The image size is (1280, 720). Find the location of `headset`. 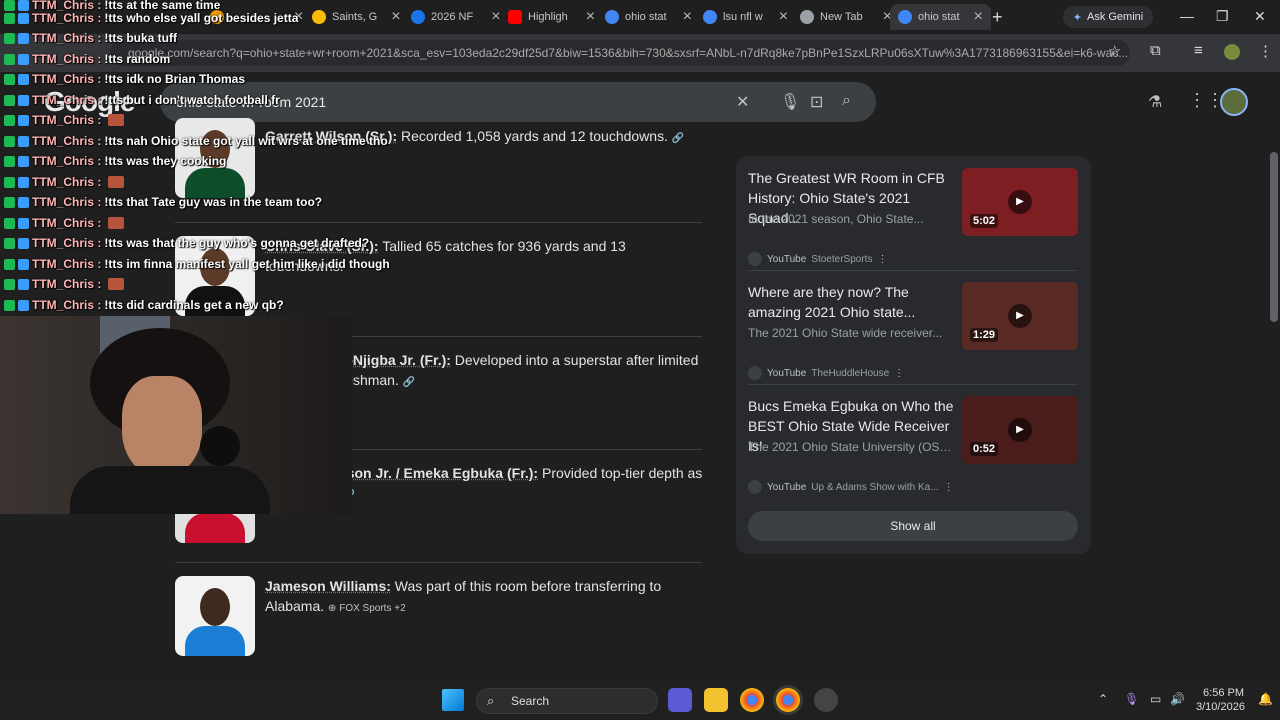

headset is located at coordinates (220, 446).